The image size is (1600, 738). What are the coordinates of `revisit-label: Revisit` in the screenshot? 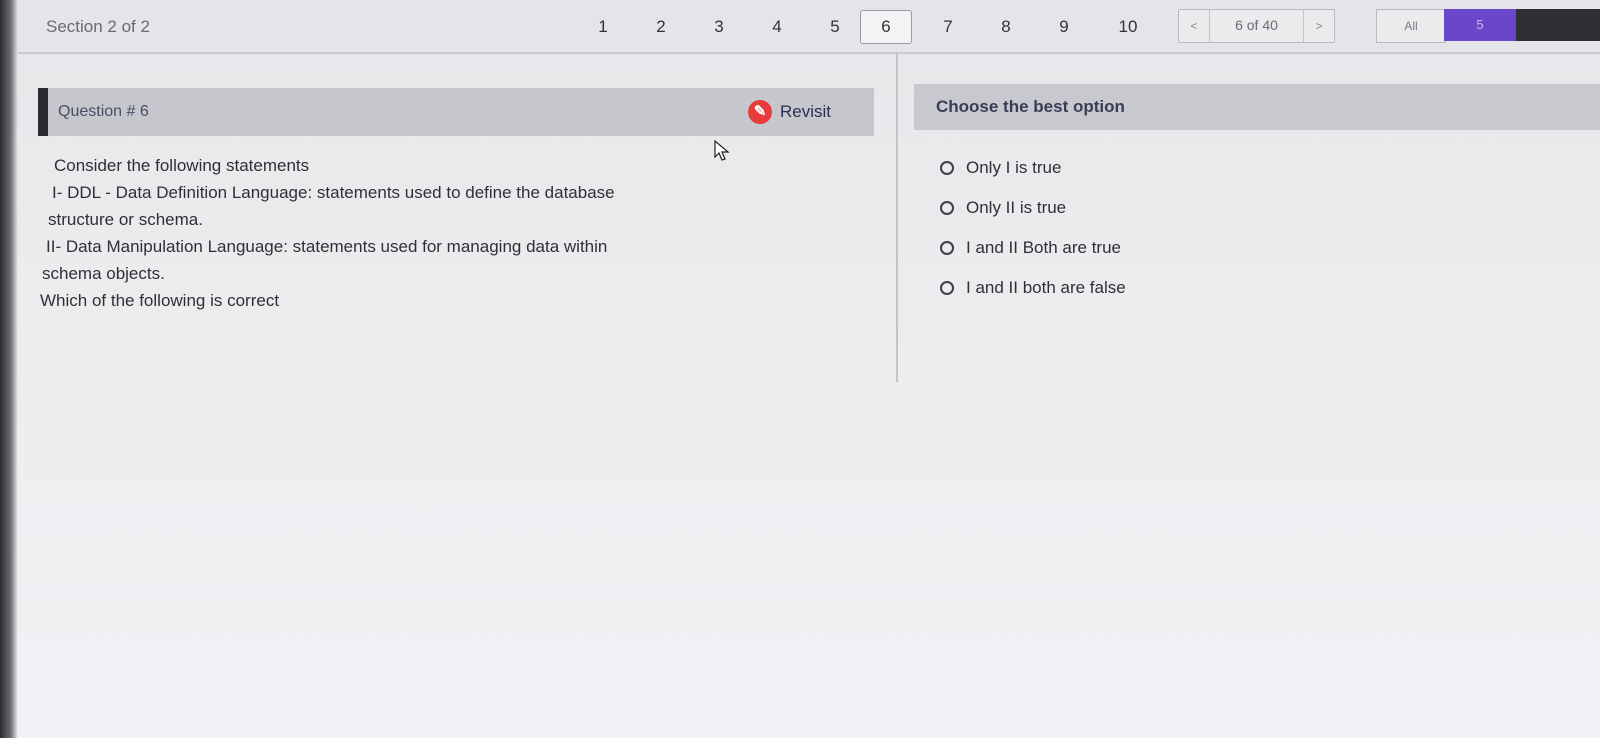 It's located at (806, 111).